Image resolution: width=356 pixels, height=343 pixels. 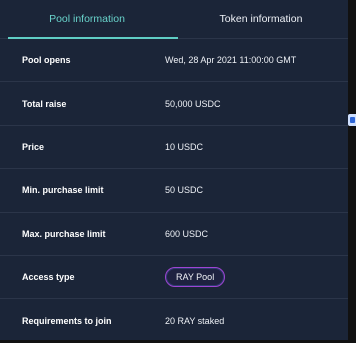 I want to click on total-raise-label: Total raise, so click(x=44, y=103).